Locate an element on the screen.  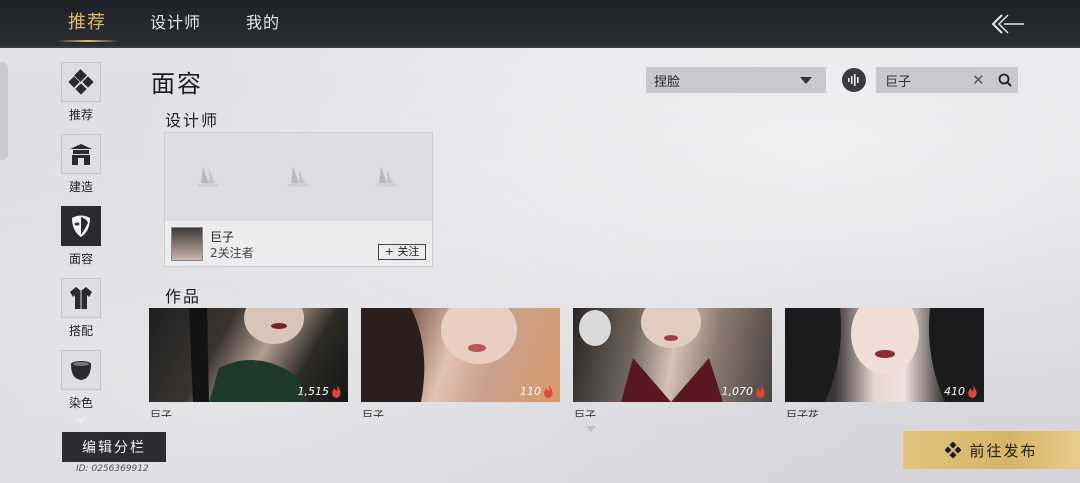
chevron-down-icon is located at coordinates (806, 80).